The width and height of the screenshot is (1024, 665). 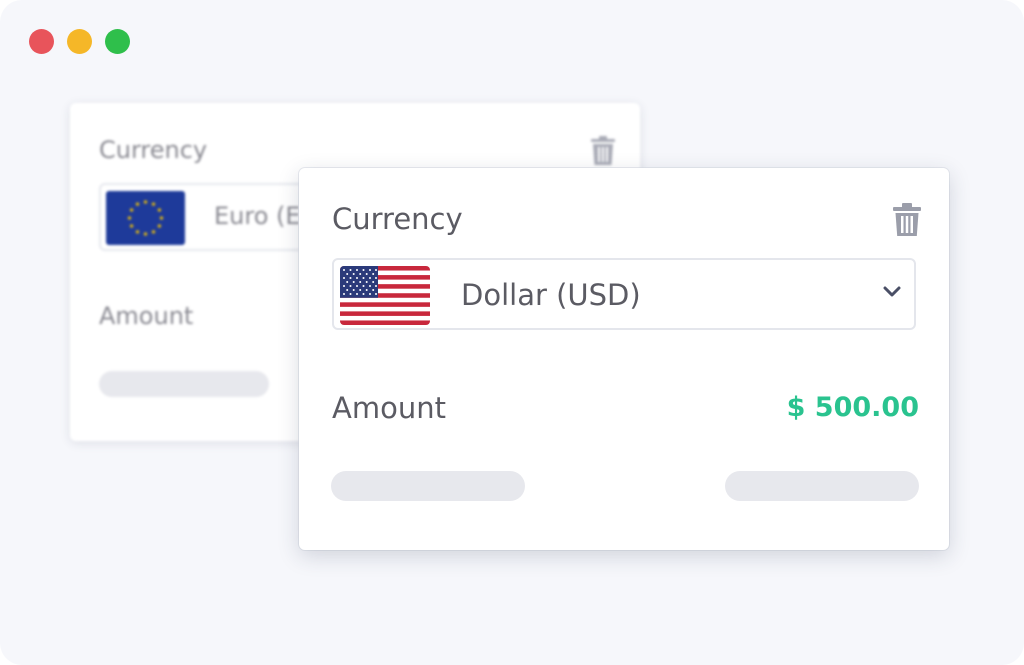 I want to click on loading-placeholder-right, so click(x=822, y=486).